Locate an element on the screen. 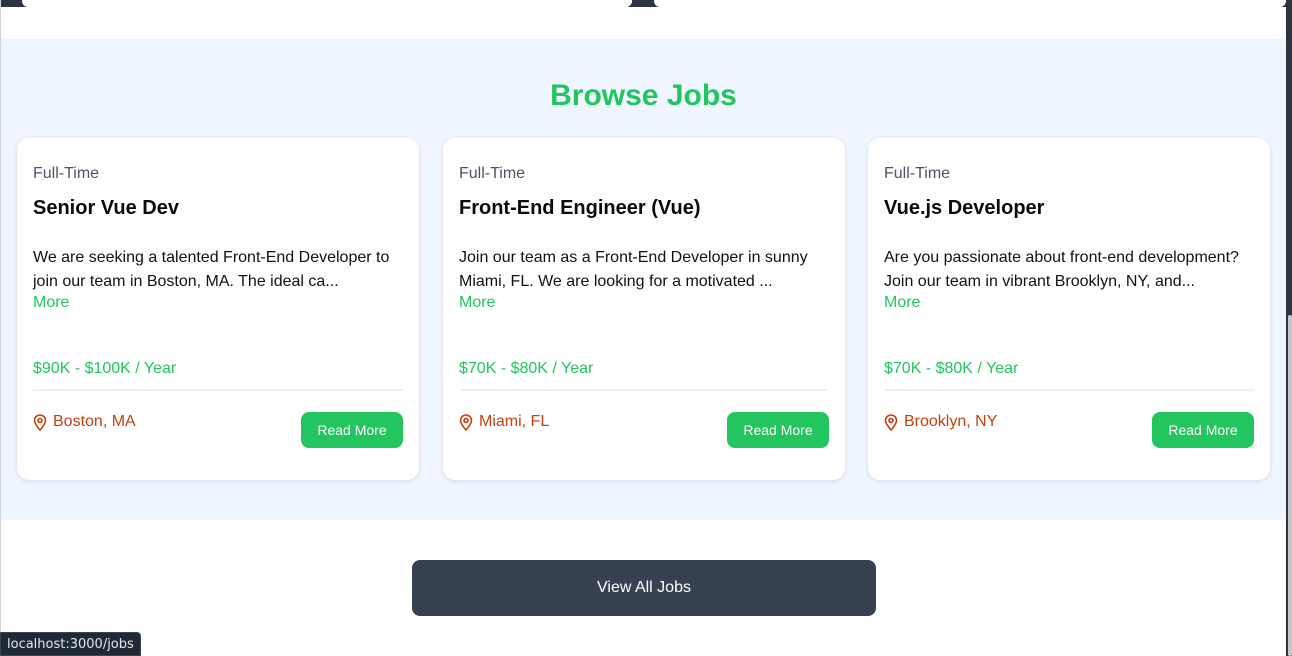 This screenshot has width=1292, height=656. job-title: Front-End Engineer (Vue) is located at coordinates (580, 208).